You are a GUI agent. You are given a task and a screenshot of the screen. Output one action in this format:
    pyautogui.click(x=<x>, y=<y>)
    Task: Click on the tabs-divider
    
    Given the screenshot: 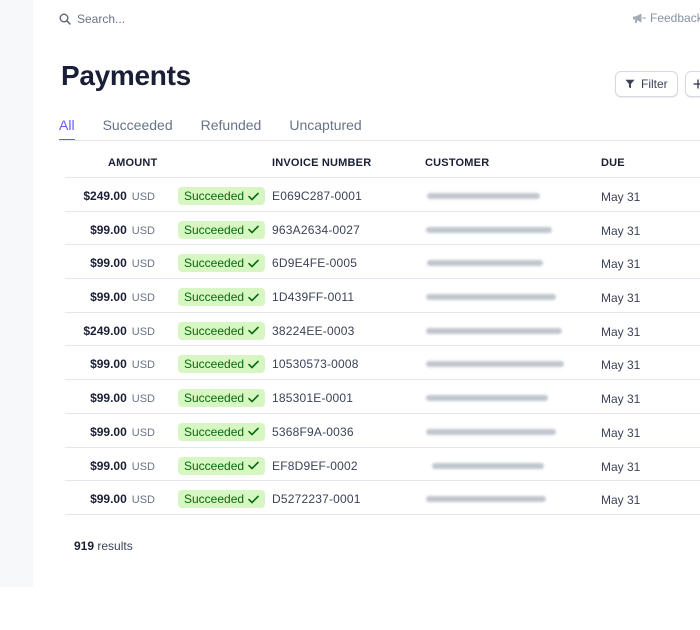 What is the action you would take?
    pyautogui.click(x=379, y=140)
    